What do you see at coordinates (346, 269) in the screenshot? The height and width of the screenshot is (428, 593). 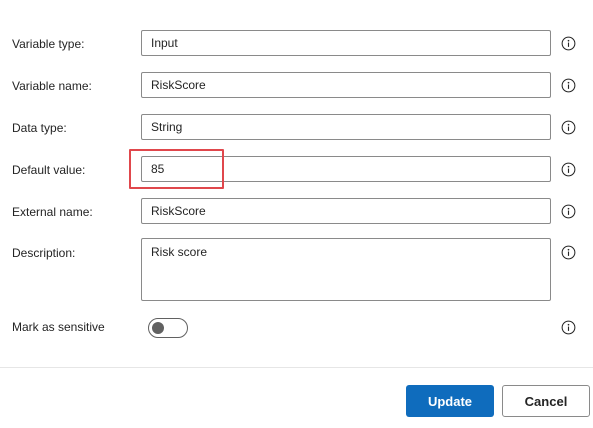 I see `description-field: Risk score` at bounding box center [346, 269].